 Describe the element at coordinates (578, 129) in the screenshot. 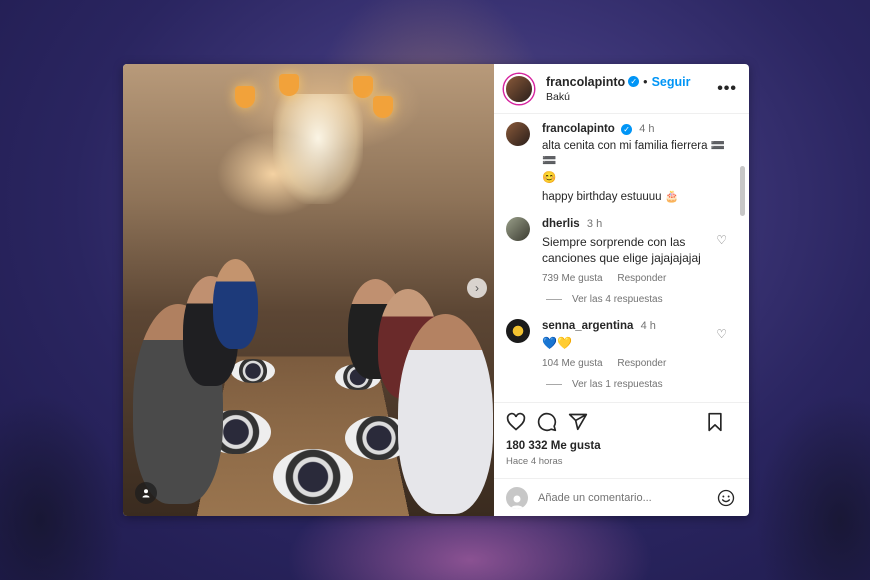

I see `caption-username: francolapinto` at that location.